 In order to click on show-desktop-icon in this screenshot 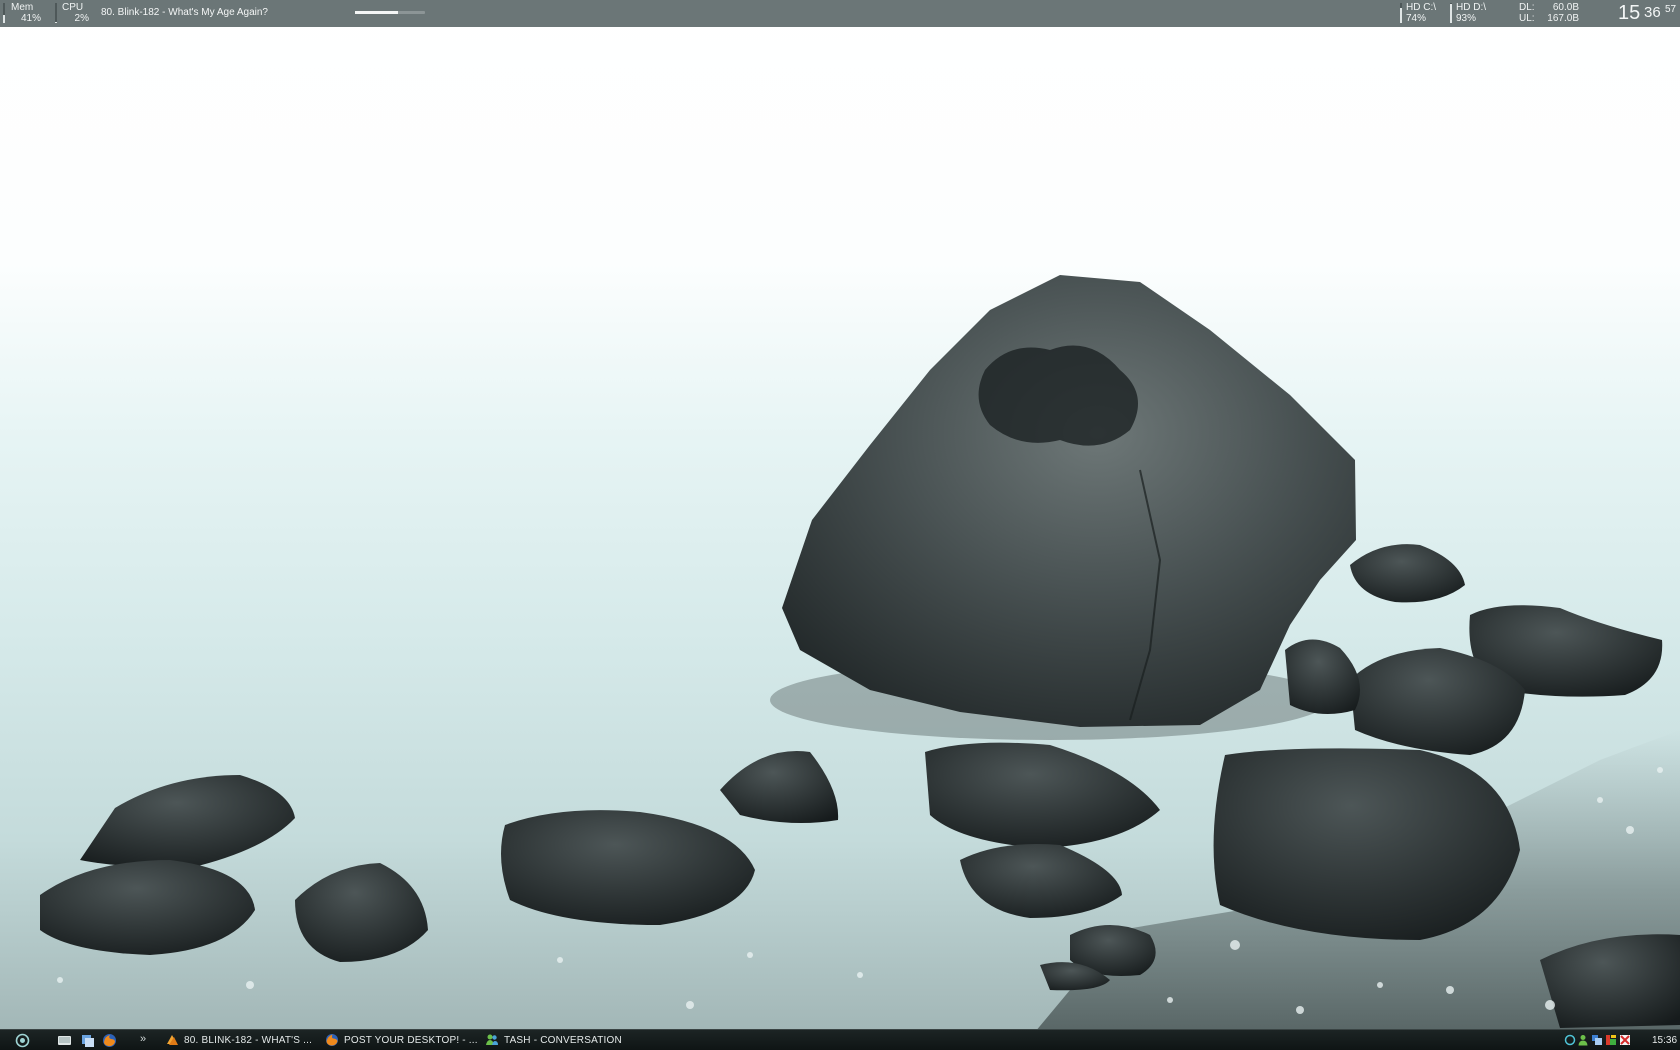, I will do `click(64, 1040)`.